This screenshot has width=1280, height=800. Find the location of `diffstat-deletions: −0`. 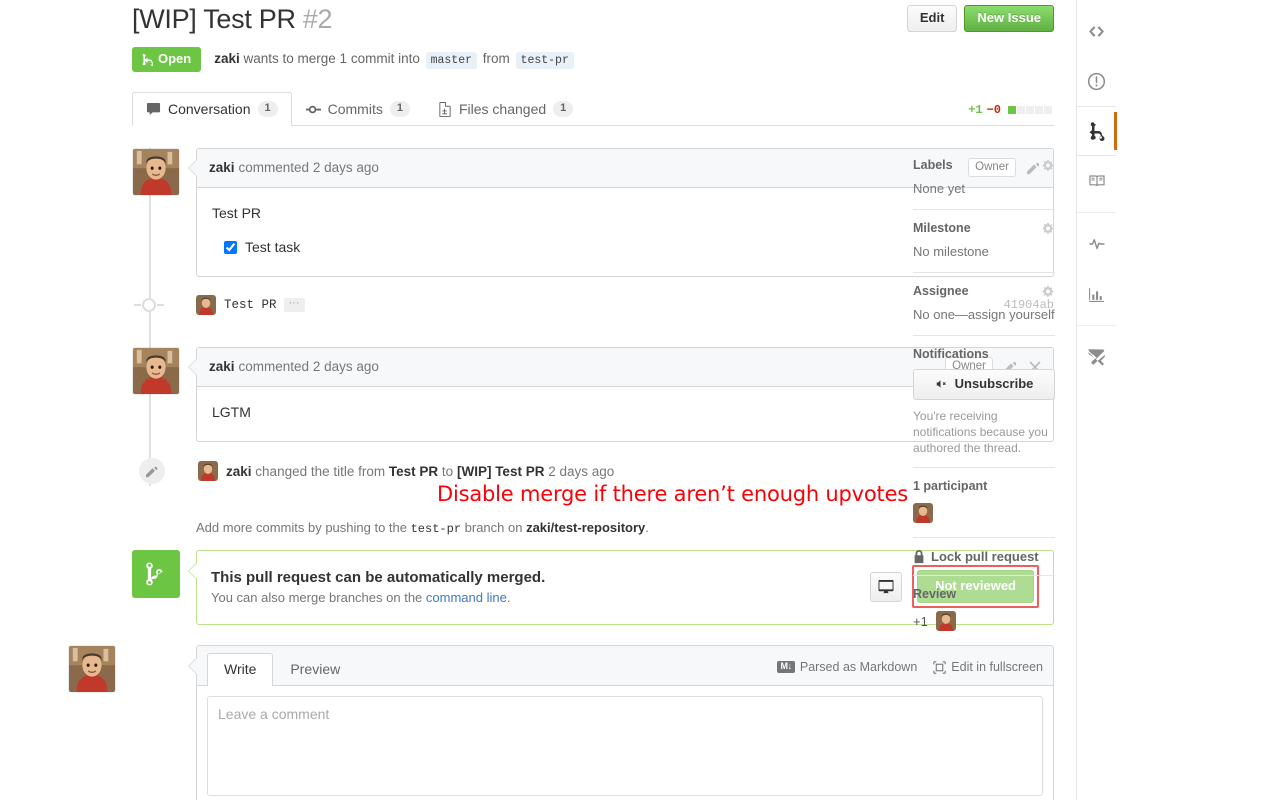

diffstat-deletions: −0 is located at coordinates (993, 110).